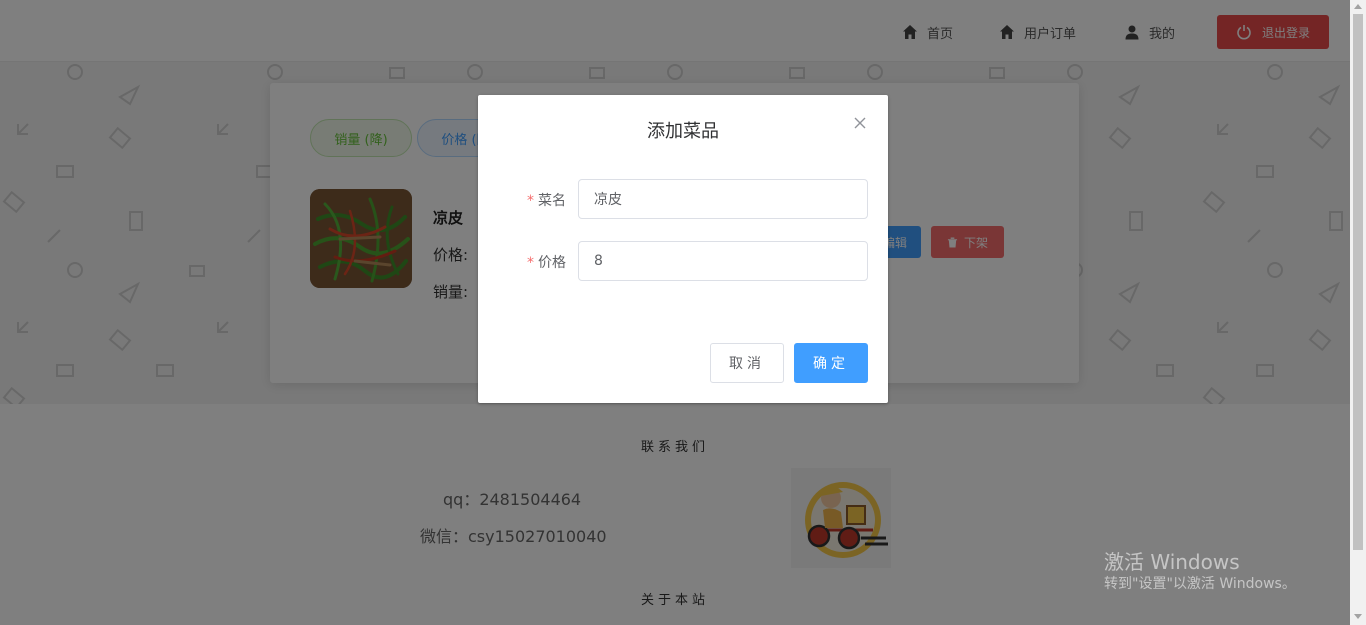 This screenshot has height=625, width=1366. Describe the element at coordinates (860, 123) in the screenshot. I see `close-icon` at that location.